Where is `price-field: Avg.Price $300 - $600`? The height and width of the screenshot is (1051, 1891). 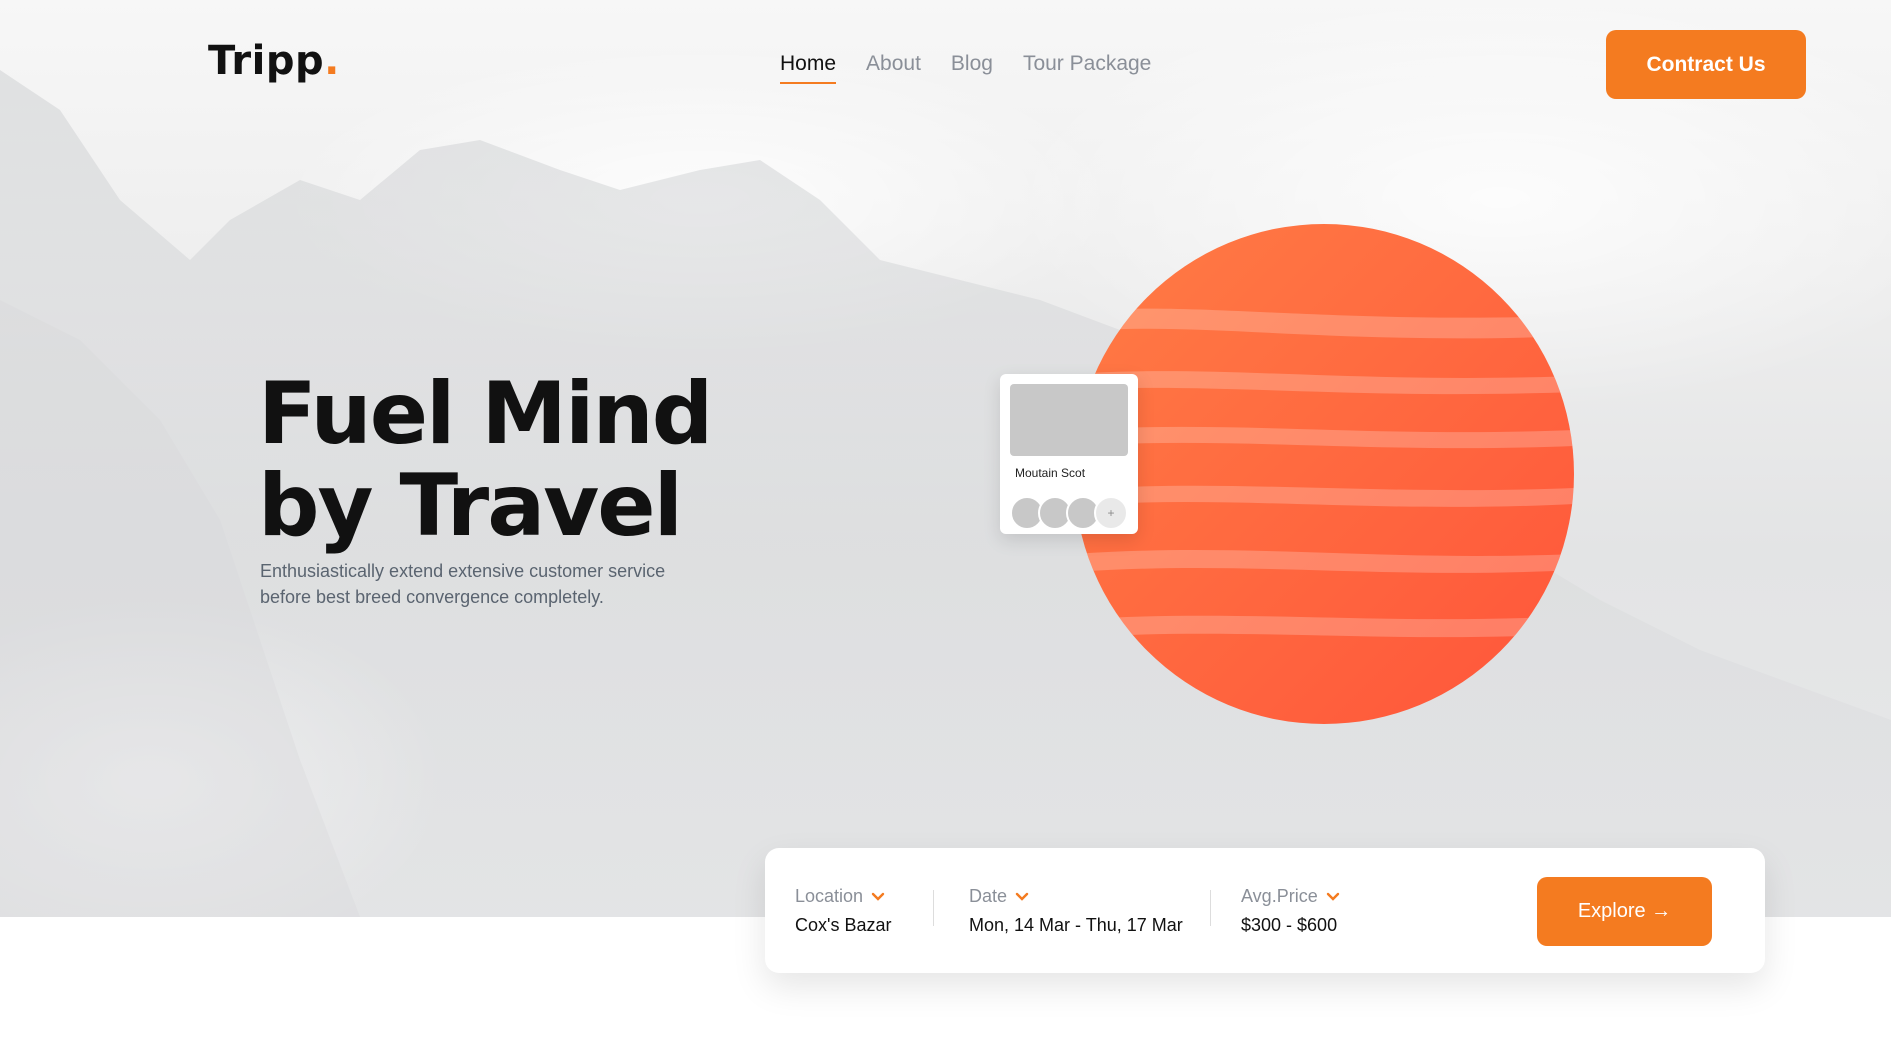 price-field: Avg.Price $300 - $600 is located at coordinates (1290, 911).